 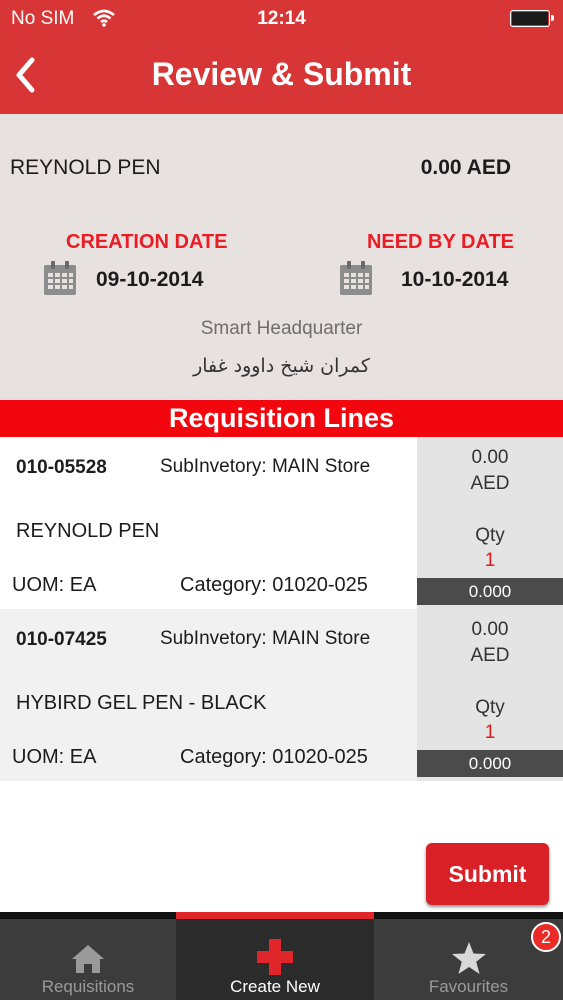 I want to click on home-icon, so click(x=88, y=959).